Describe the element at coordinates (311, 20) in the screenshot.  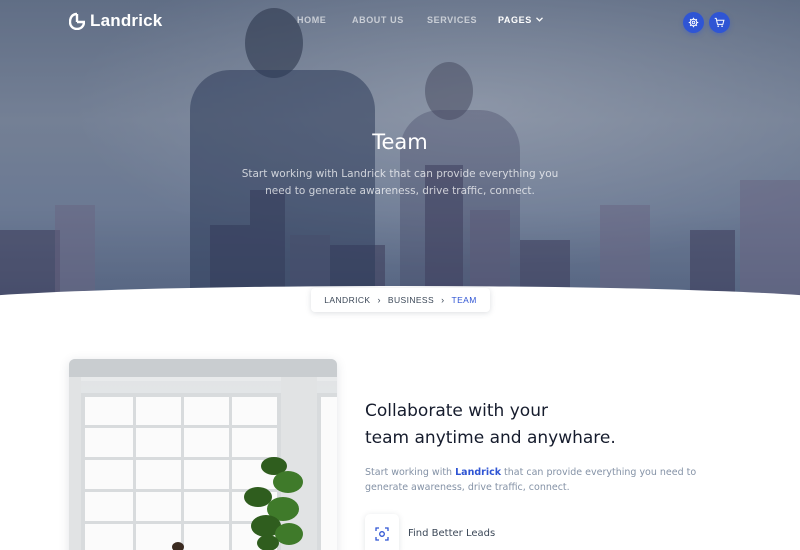
I see `nav-home: HOME` at that location.